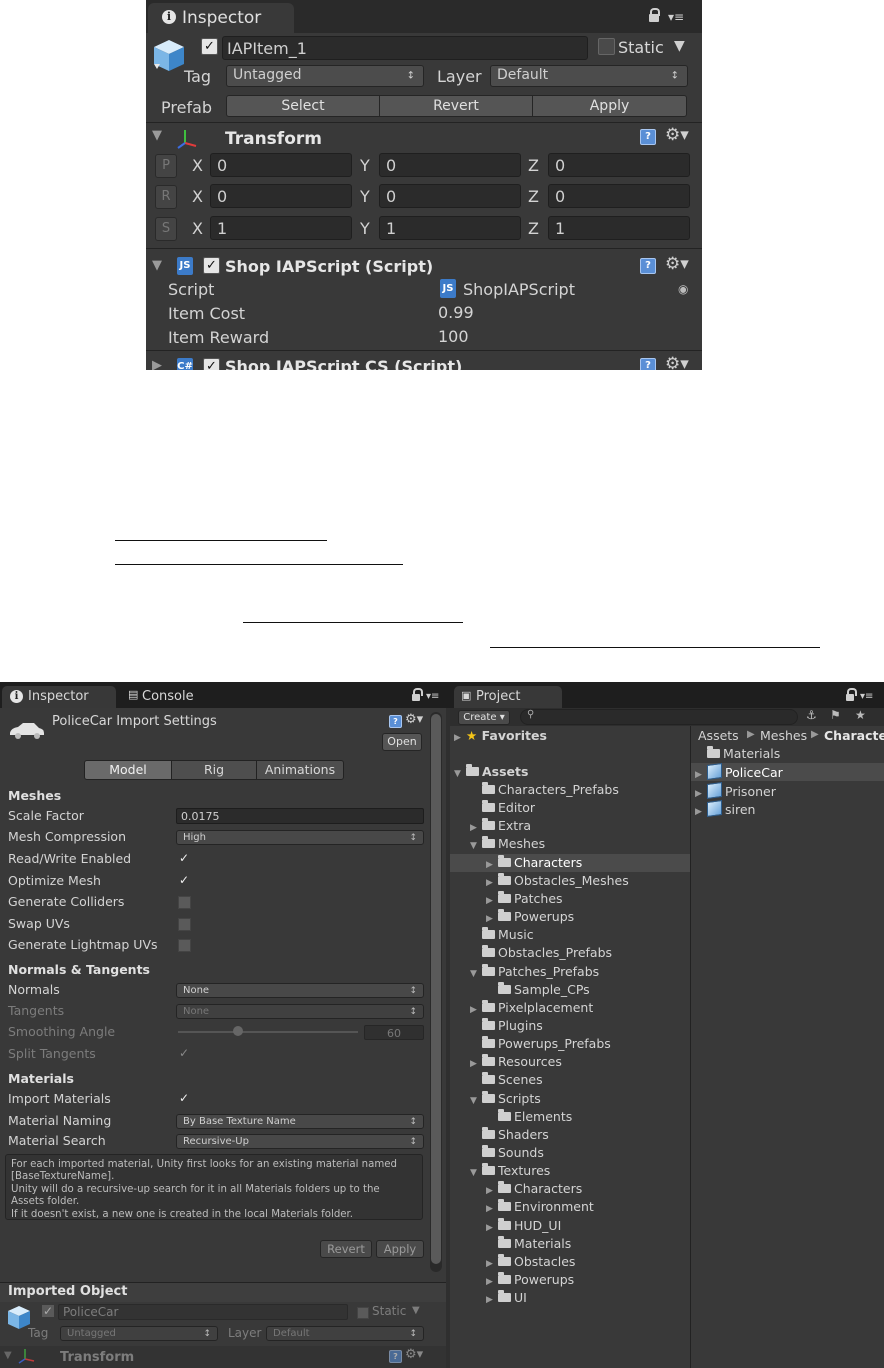  Describe the element at coordinates (534, 862) in the screenshot. I see `tree-folder-item: ▶ Characters` at that location.